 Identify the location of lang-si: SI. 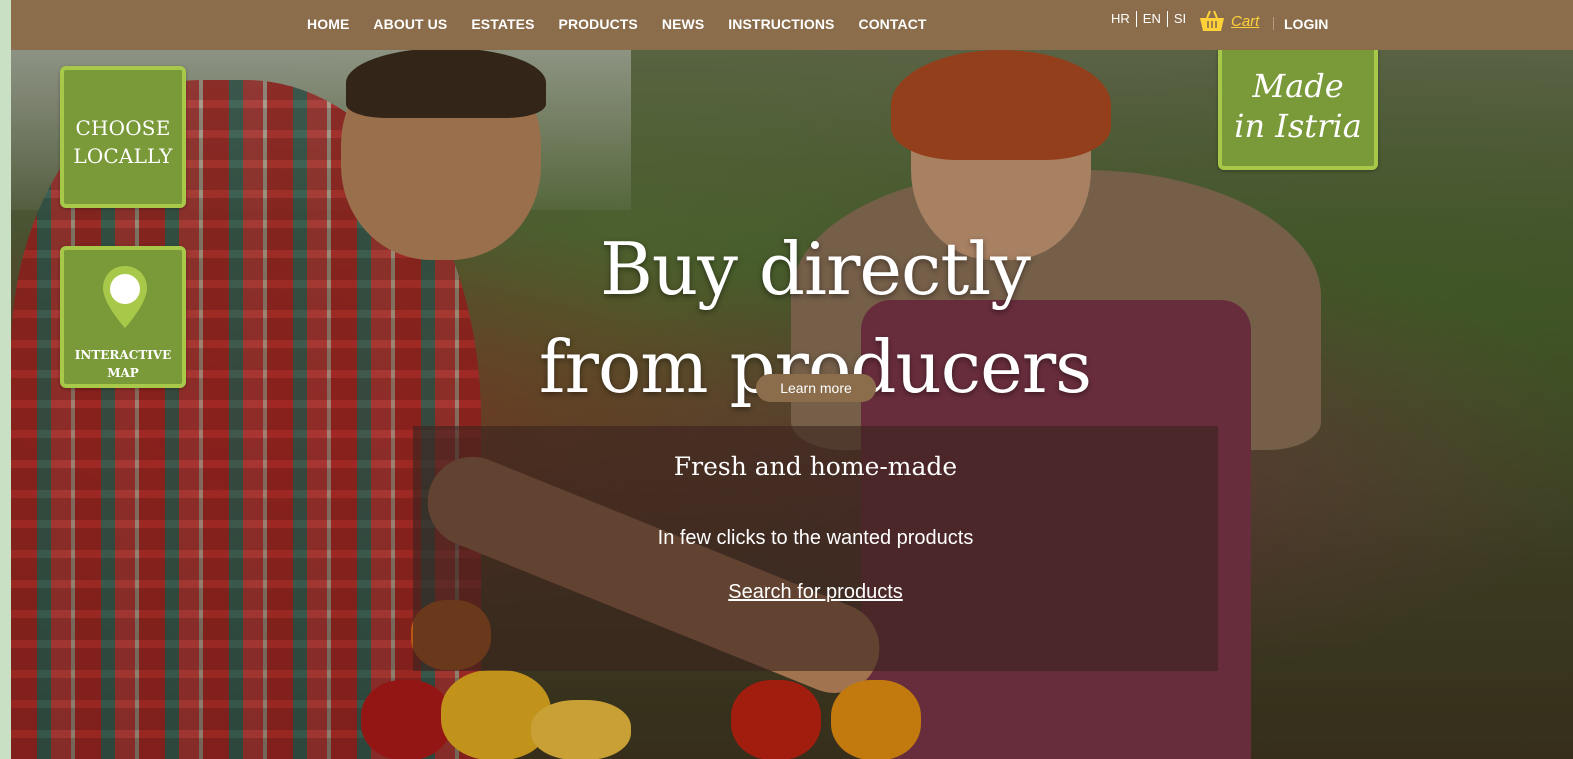
(1180, 19).